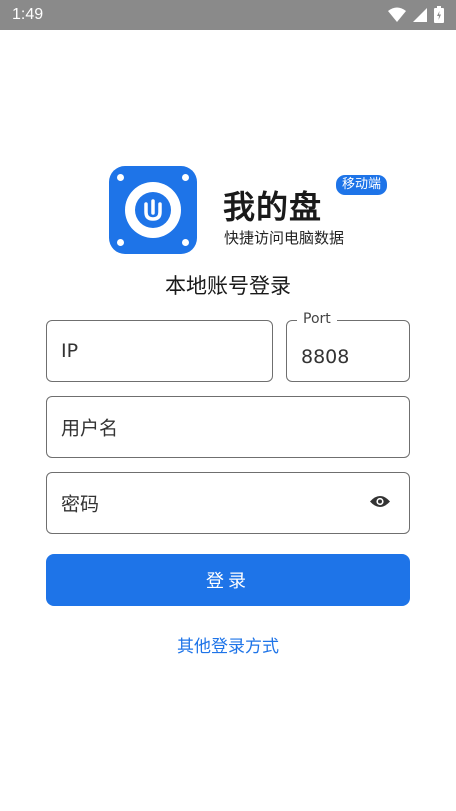 The image size is (456, 811). I want to click on status-icons, so click(416, 14).